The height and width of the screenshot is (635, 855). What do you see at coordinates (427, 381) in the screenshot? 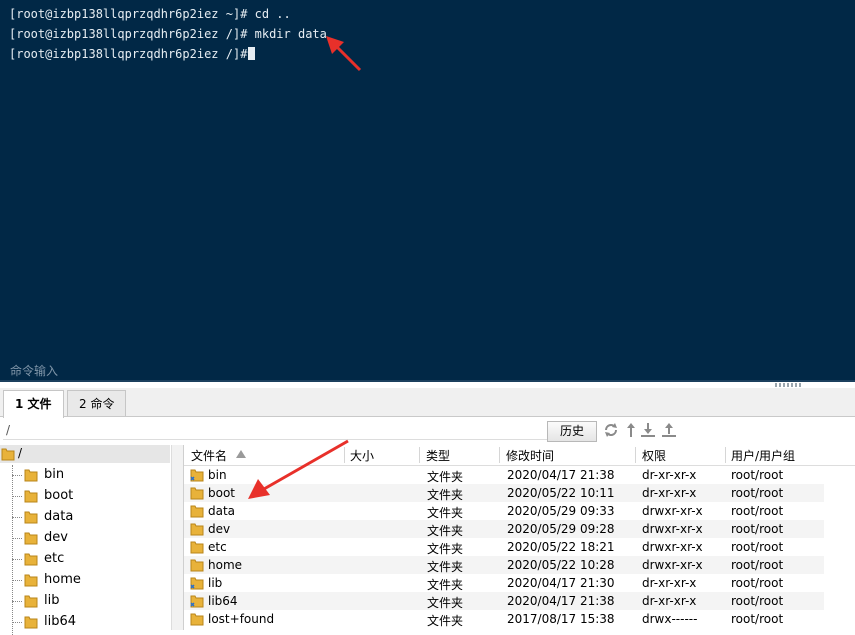
I see `splitter` at bounding box center [427, 381].